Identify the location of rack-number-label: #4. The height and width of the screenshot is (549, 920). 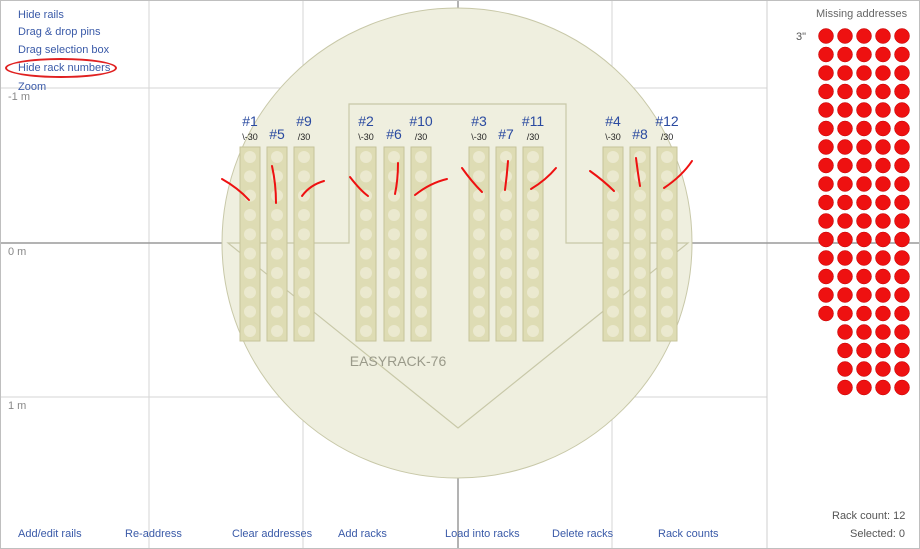
(613, 121).